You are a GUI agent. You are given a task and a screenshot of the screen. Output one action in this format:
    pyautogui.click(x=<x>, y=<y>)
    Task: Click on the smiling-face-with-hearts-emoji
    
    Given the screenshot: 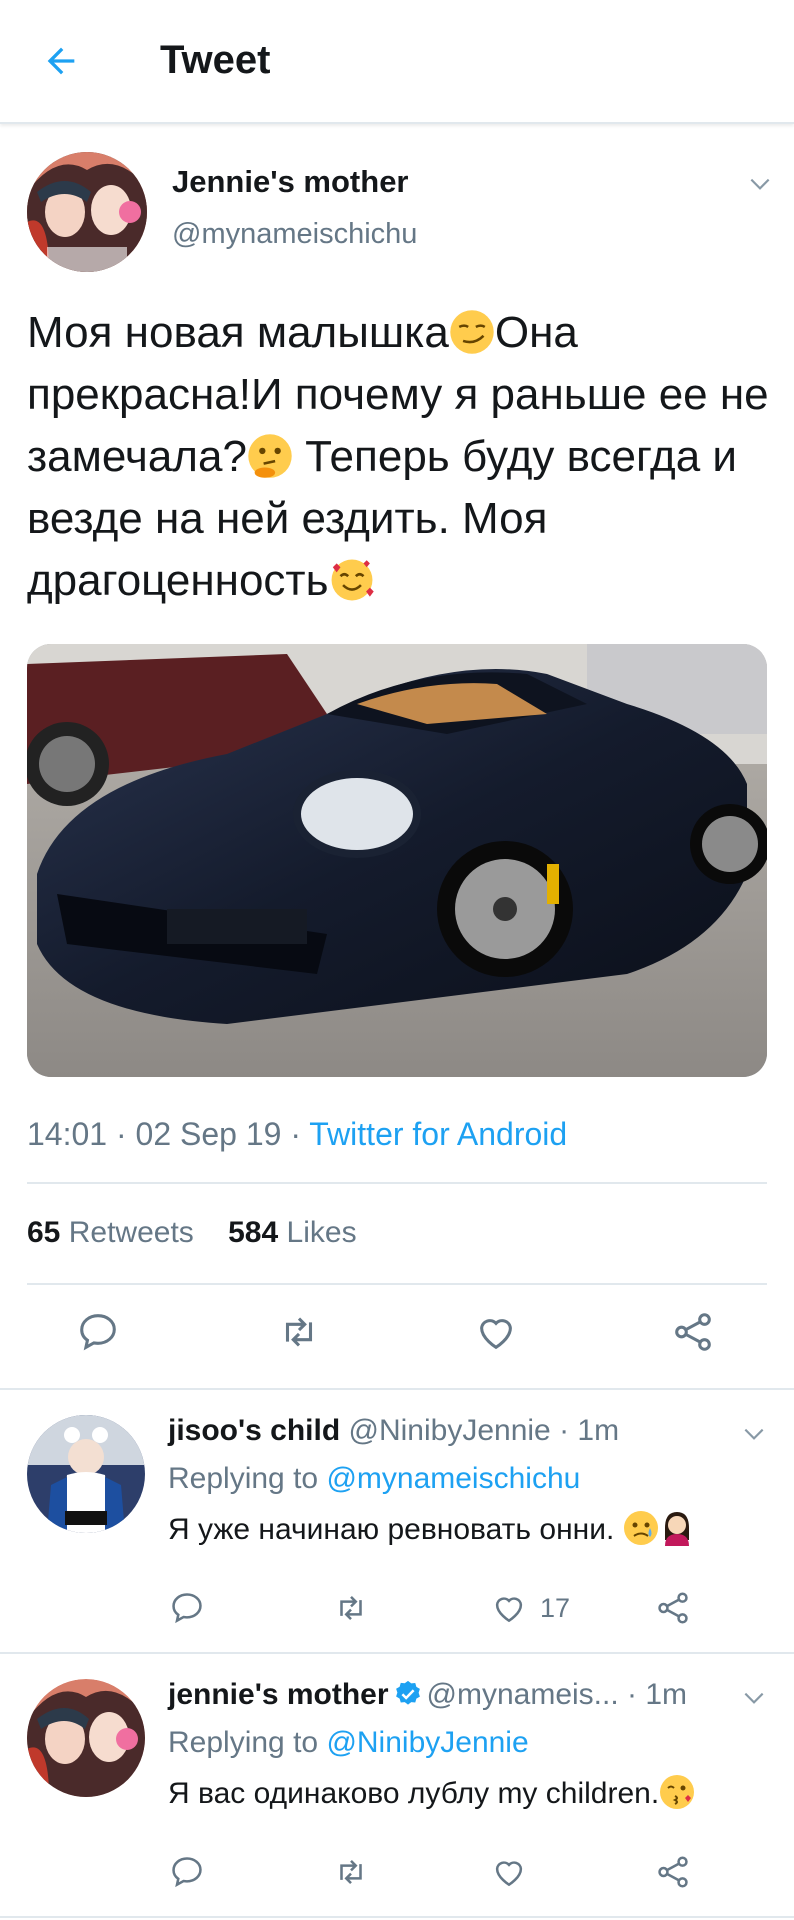 What is the action you would take?
    pyautogui.click(x=352, y=580)
    